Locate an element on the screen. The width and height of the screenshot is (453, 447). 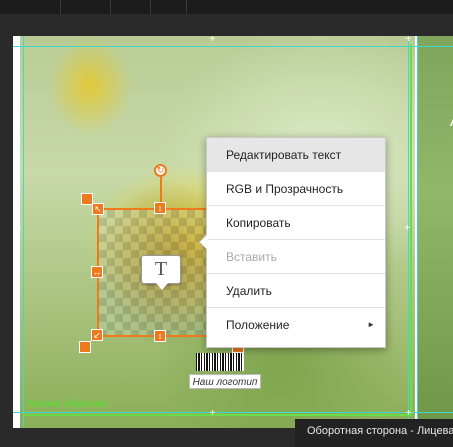
menu-item-edit-text: Редактировать текст is located at coordinates (296, 155).